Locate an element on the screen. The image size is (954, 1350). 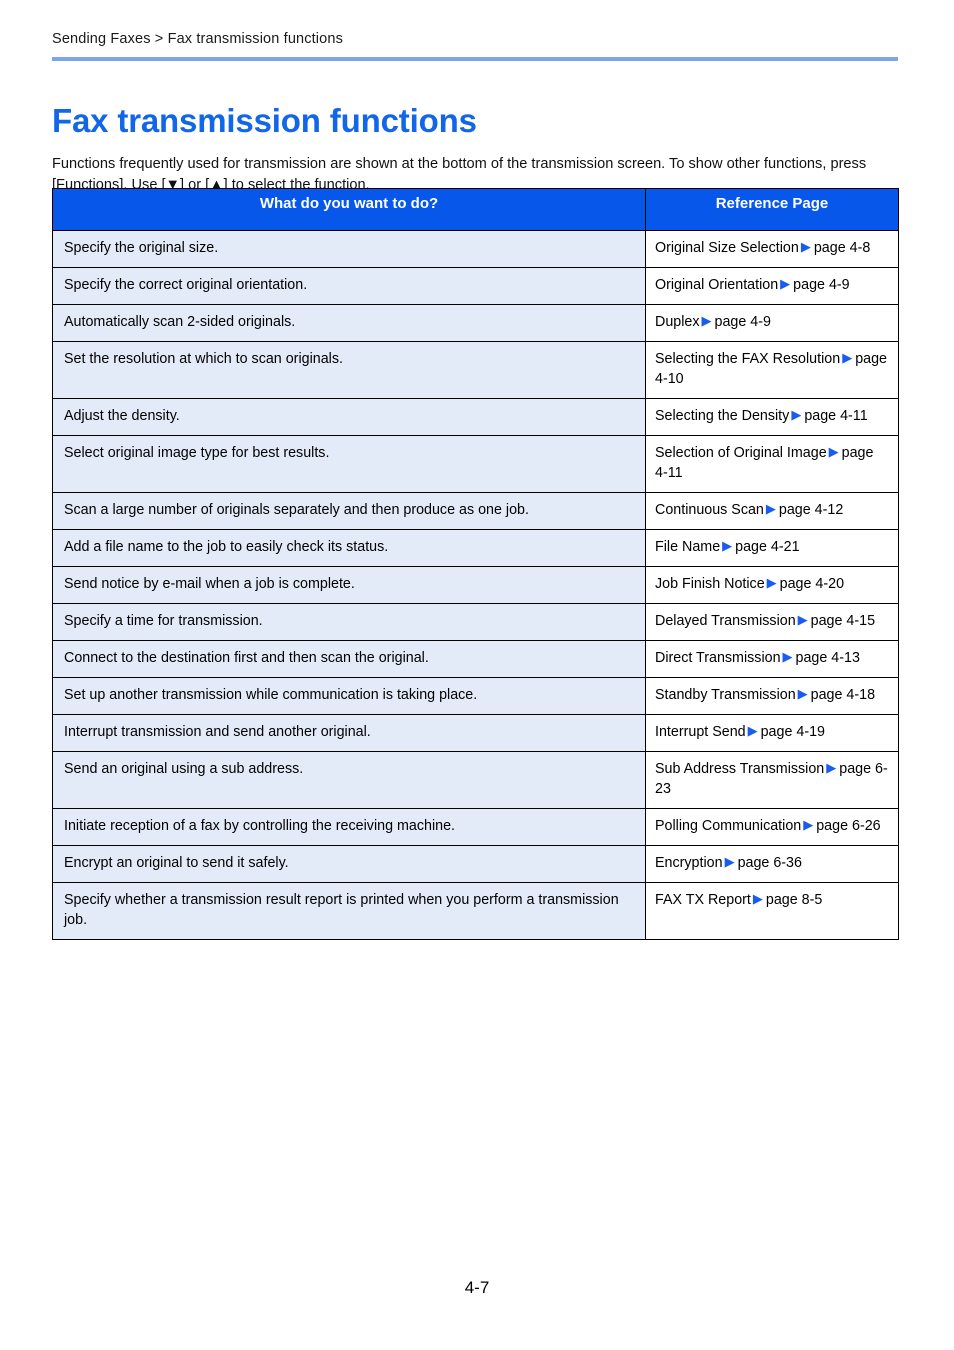
reference-page-label: page 4-13 is located at coordinates (828, 658).